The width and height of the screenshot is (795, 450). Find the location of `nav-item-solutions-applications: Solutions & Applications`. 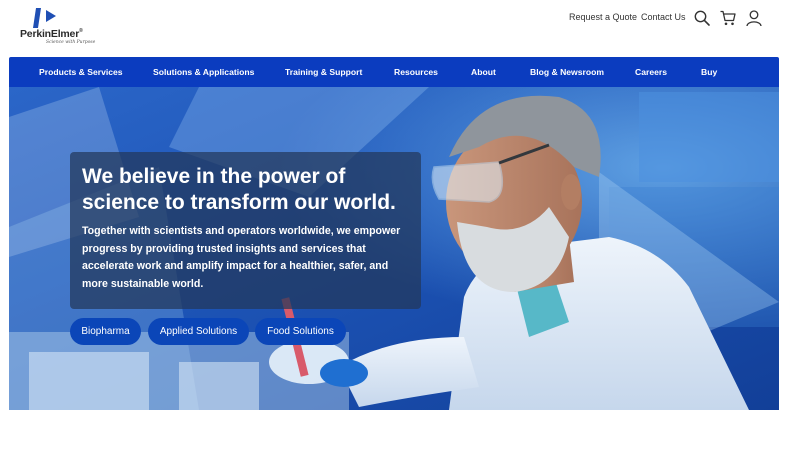

nav-item-solutions-applications: Solutions & Applications is located at coordinates (203, 72).